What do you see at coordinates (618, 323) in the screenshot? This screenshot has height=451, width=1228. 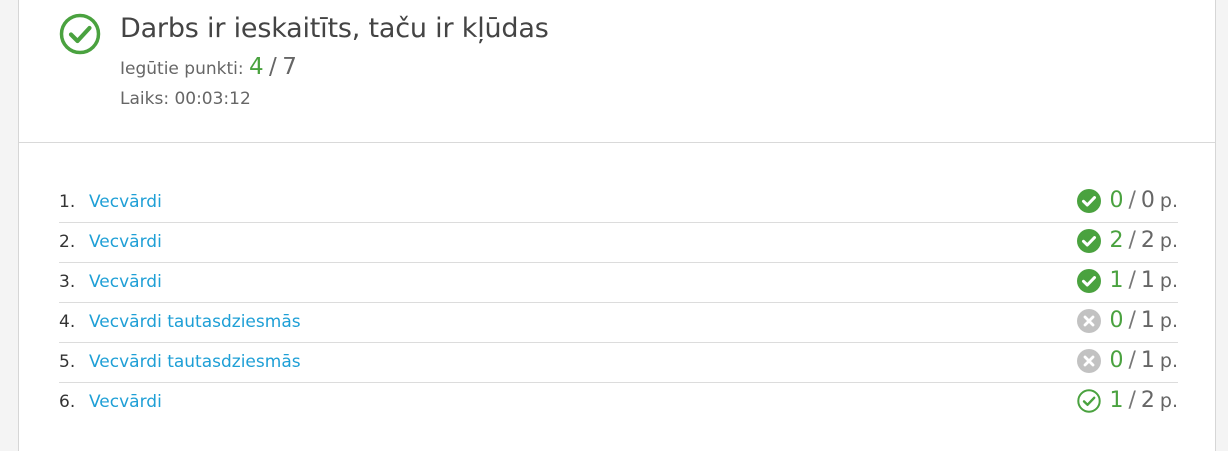 I see `task-row: 4. Vecvārdi tautasdziesmās 0 / 1 p.` at bounding box center [618, 323].